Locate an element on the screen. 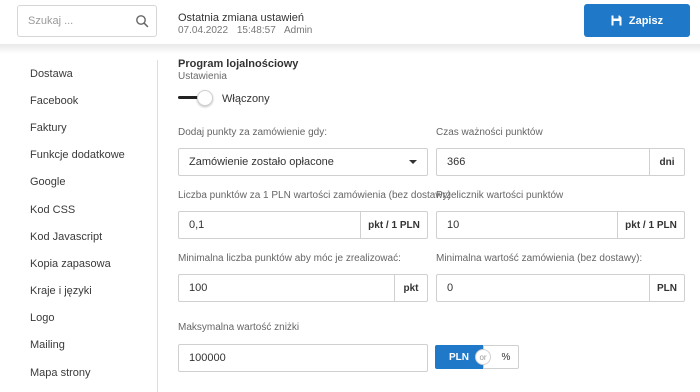  validity-unit: dni is located at coordinates (666, 162).